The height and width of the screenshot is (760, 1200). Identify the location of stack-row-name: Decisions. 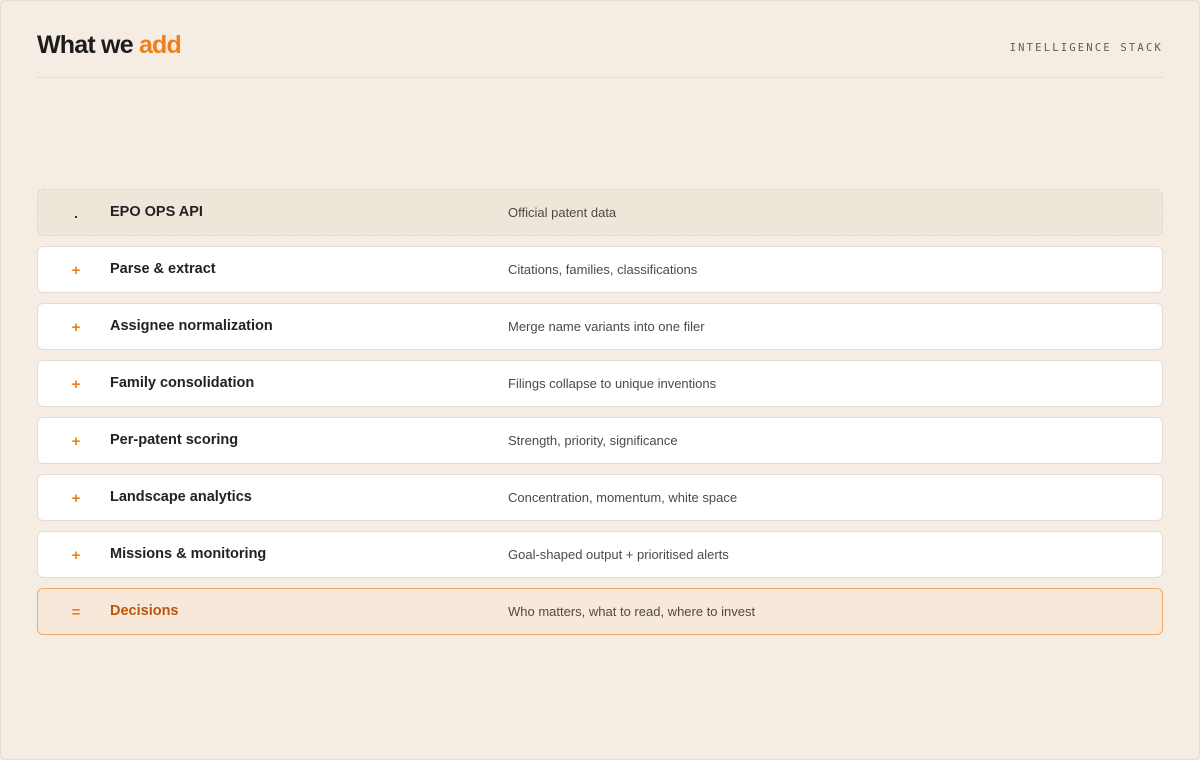
(144, 611).